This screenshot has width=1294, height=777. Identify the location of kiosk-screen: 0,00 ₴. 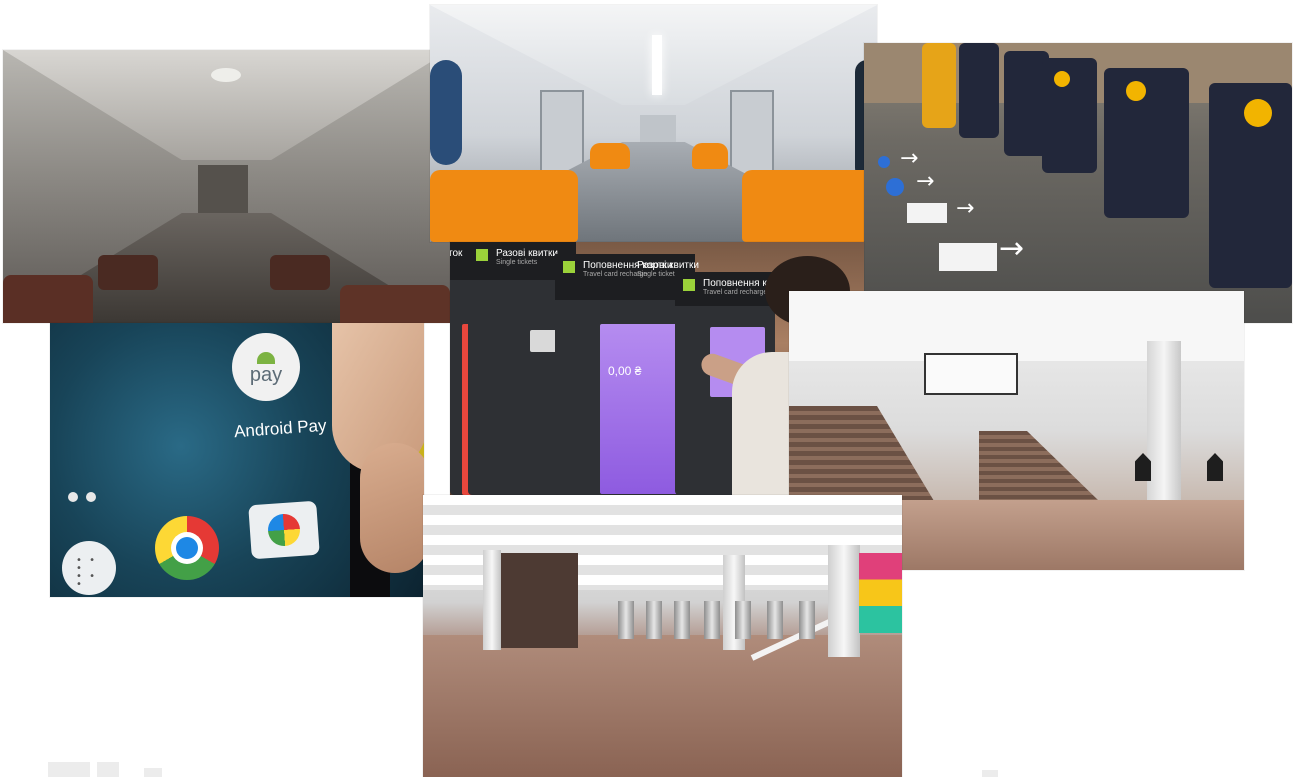
(642, 409).